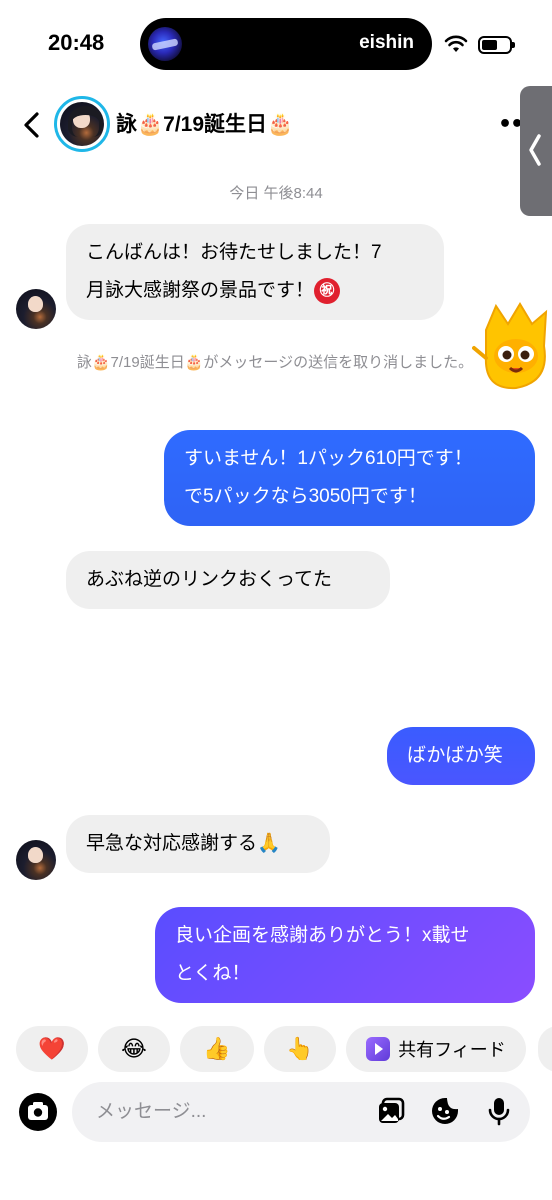  What do you see at coordinates (499, 1111) in the screenshot?
I see `microphone-icon` at bounding box center [499, 1111].